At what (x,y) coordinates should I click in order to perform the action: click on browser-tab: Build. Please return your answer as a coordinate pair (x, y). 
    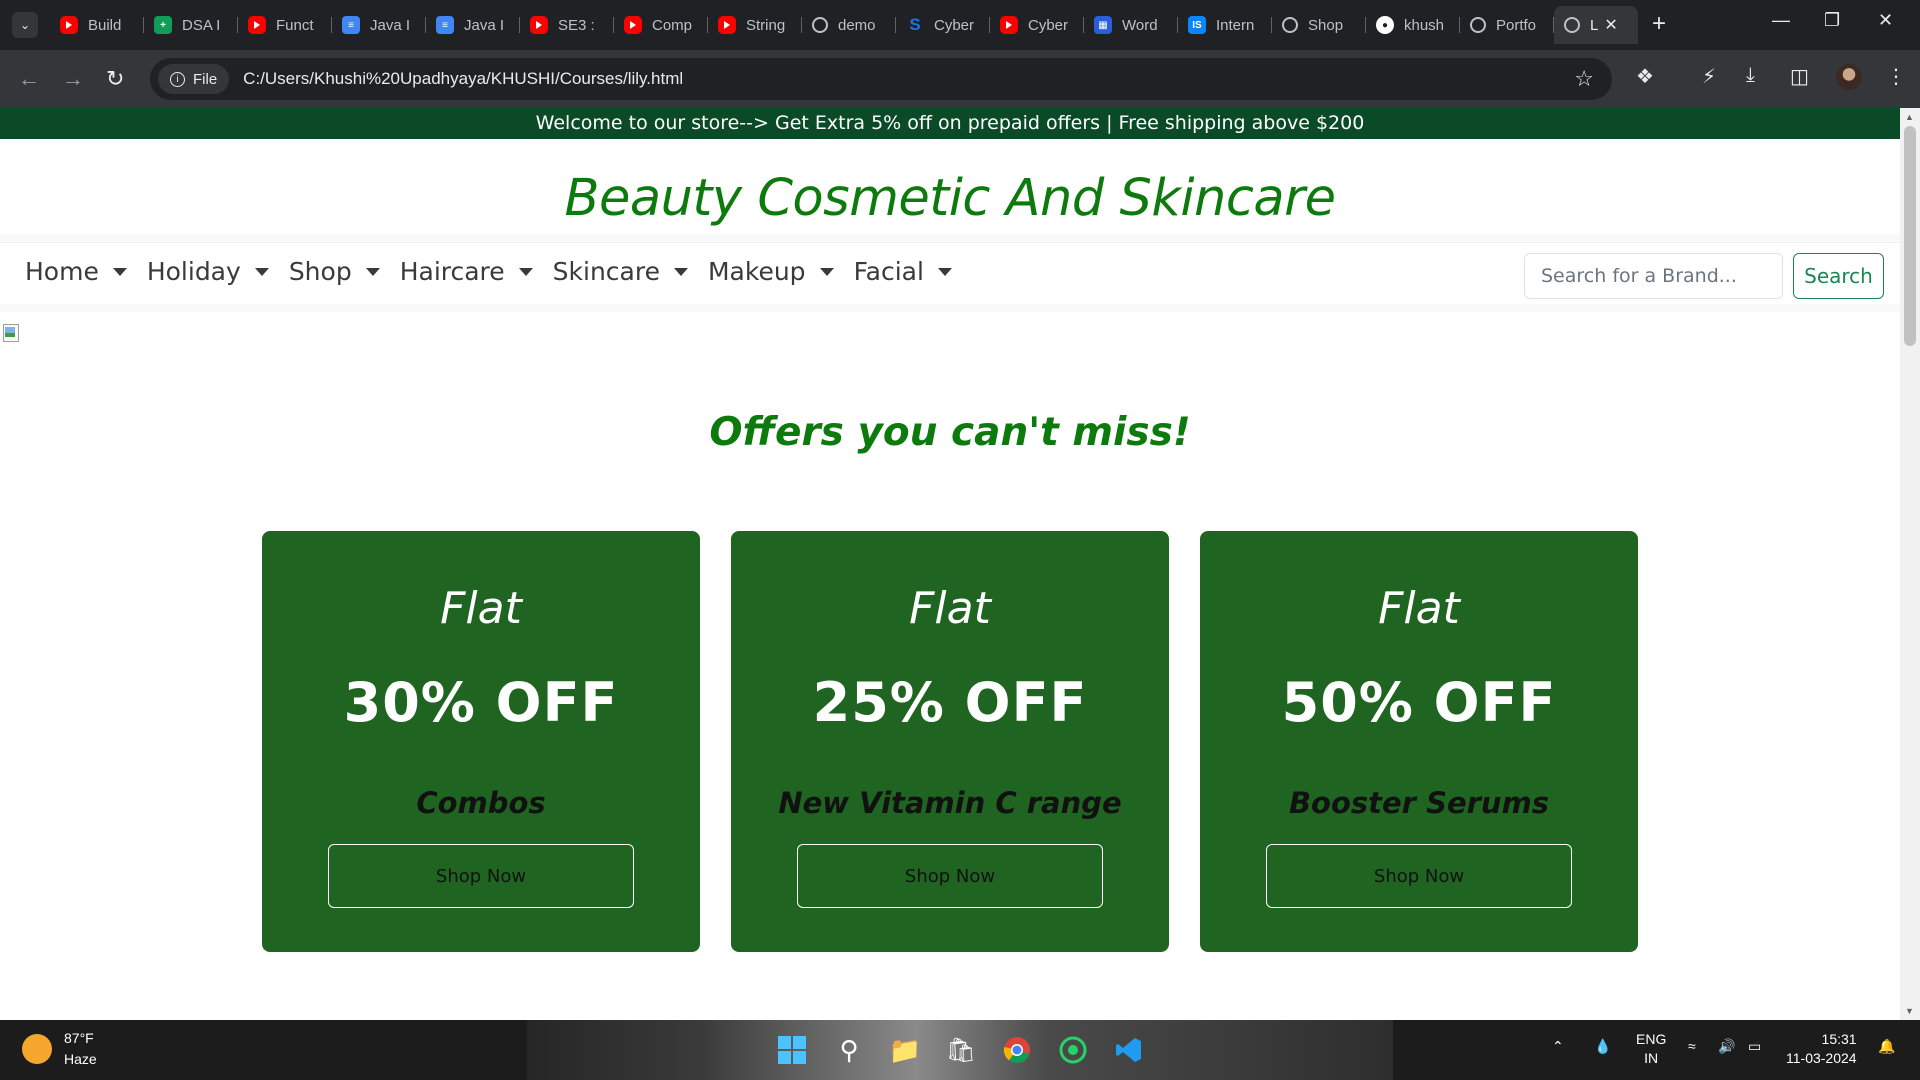
    Looking at the image, I should click on (97, 25).